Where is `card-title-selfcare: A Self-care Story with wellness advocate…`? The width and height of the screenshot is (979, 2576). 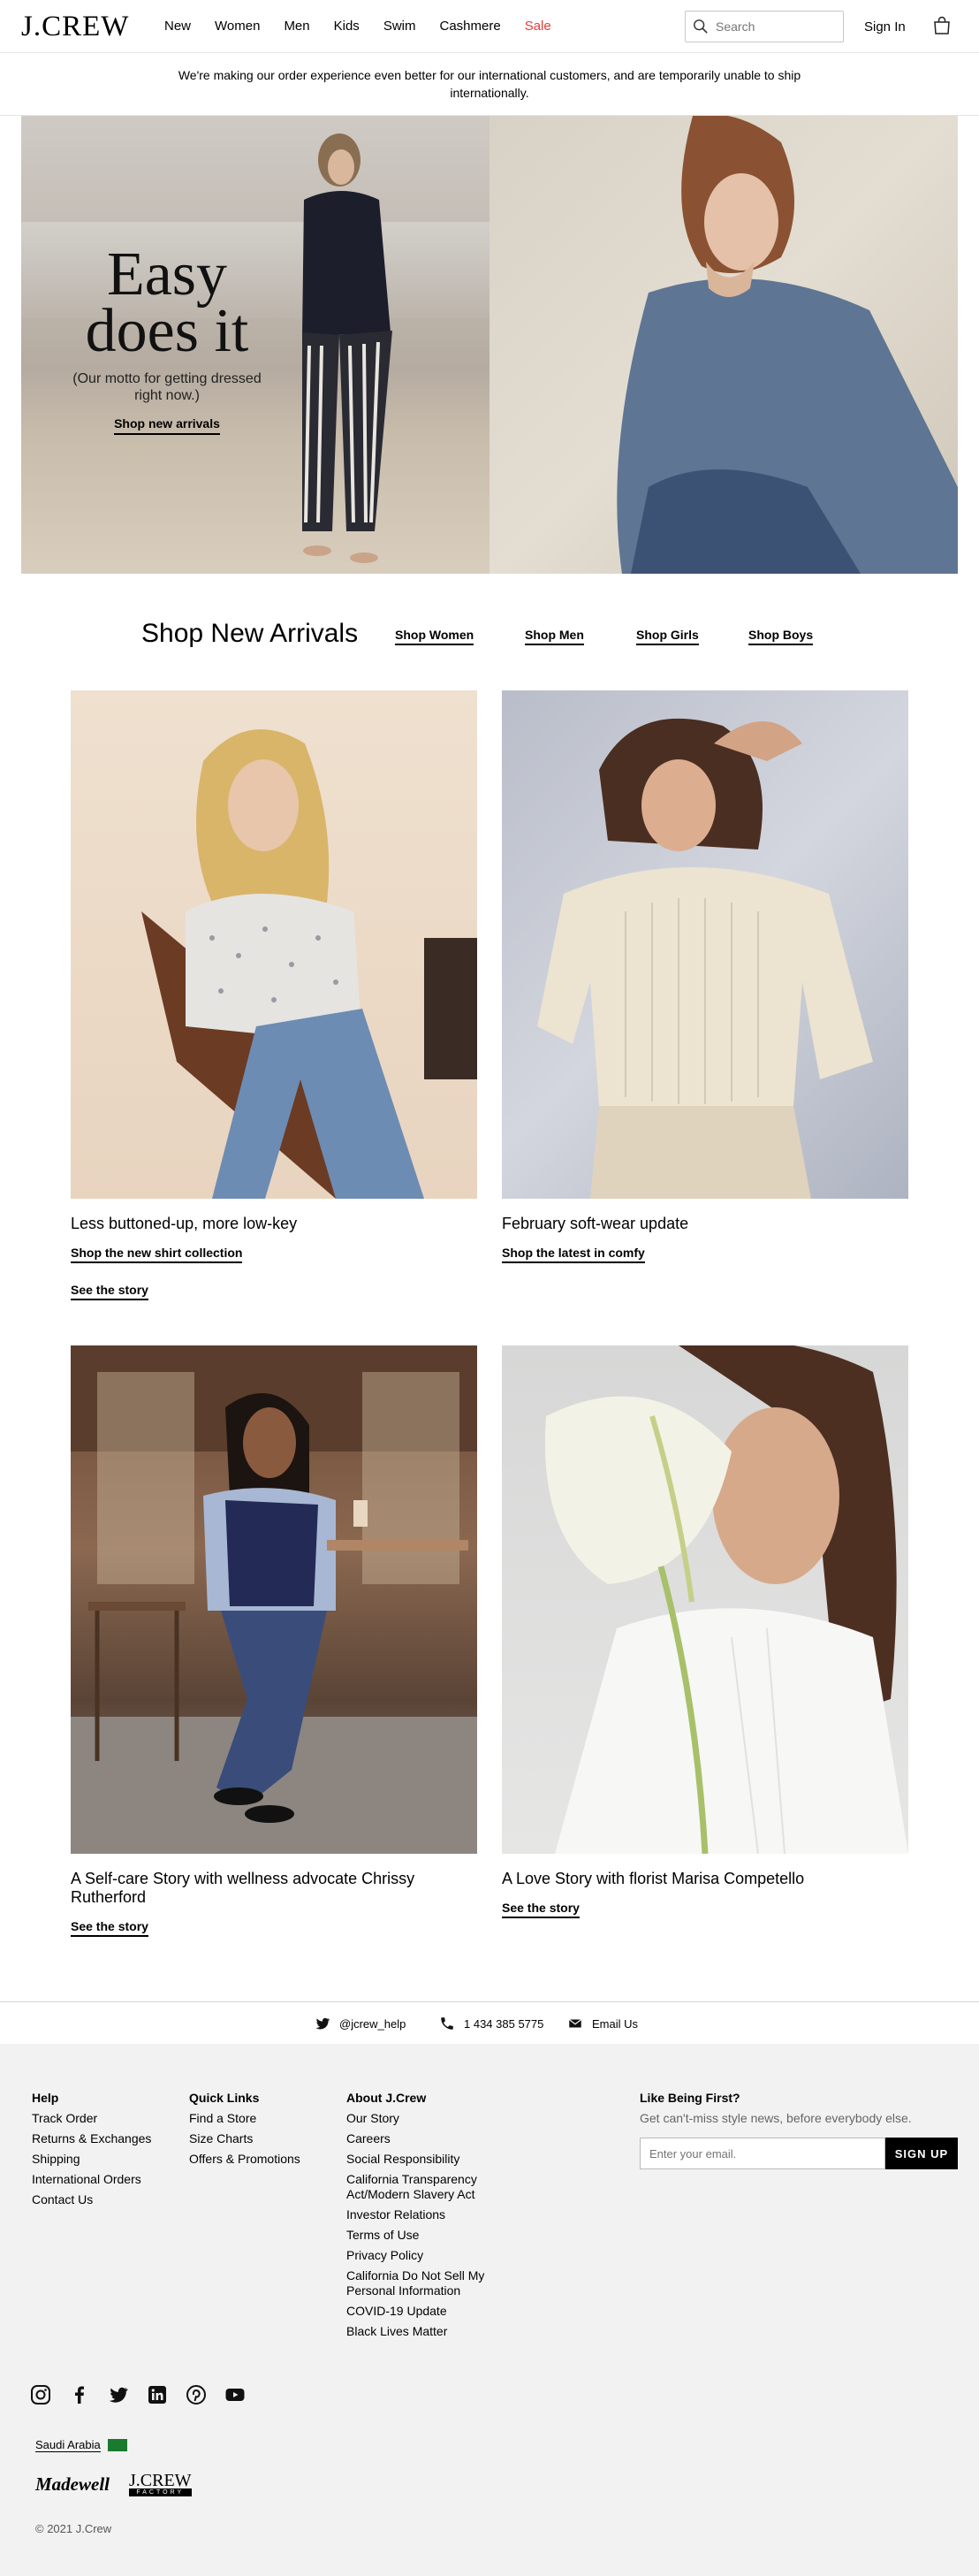 card-title-selfcare: A Self-care Story with wellness advocate… is located at coordinates (243, 1888).